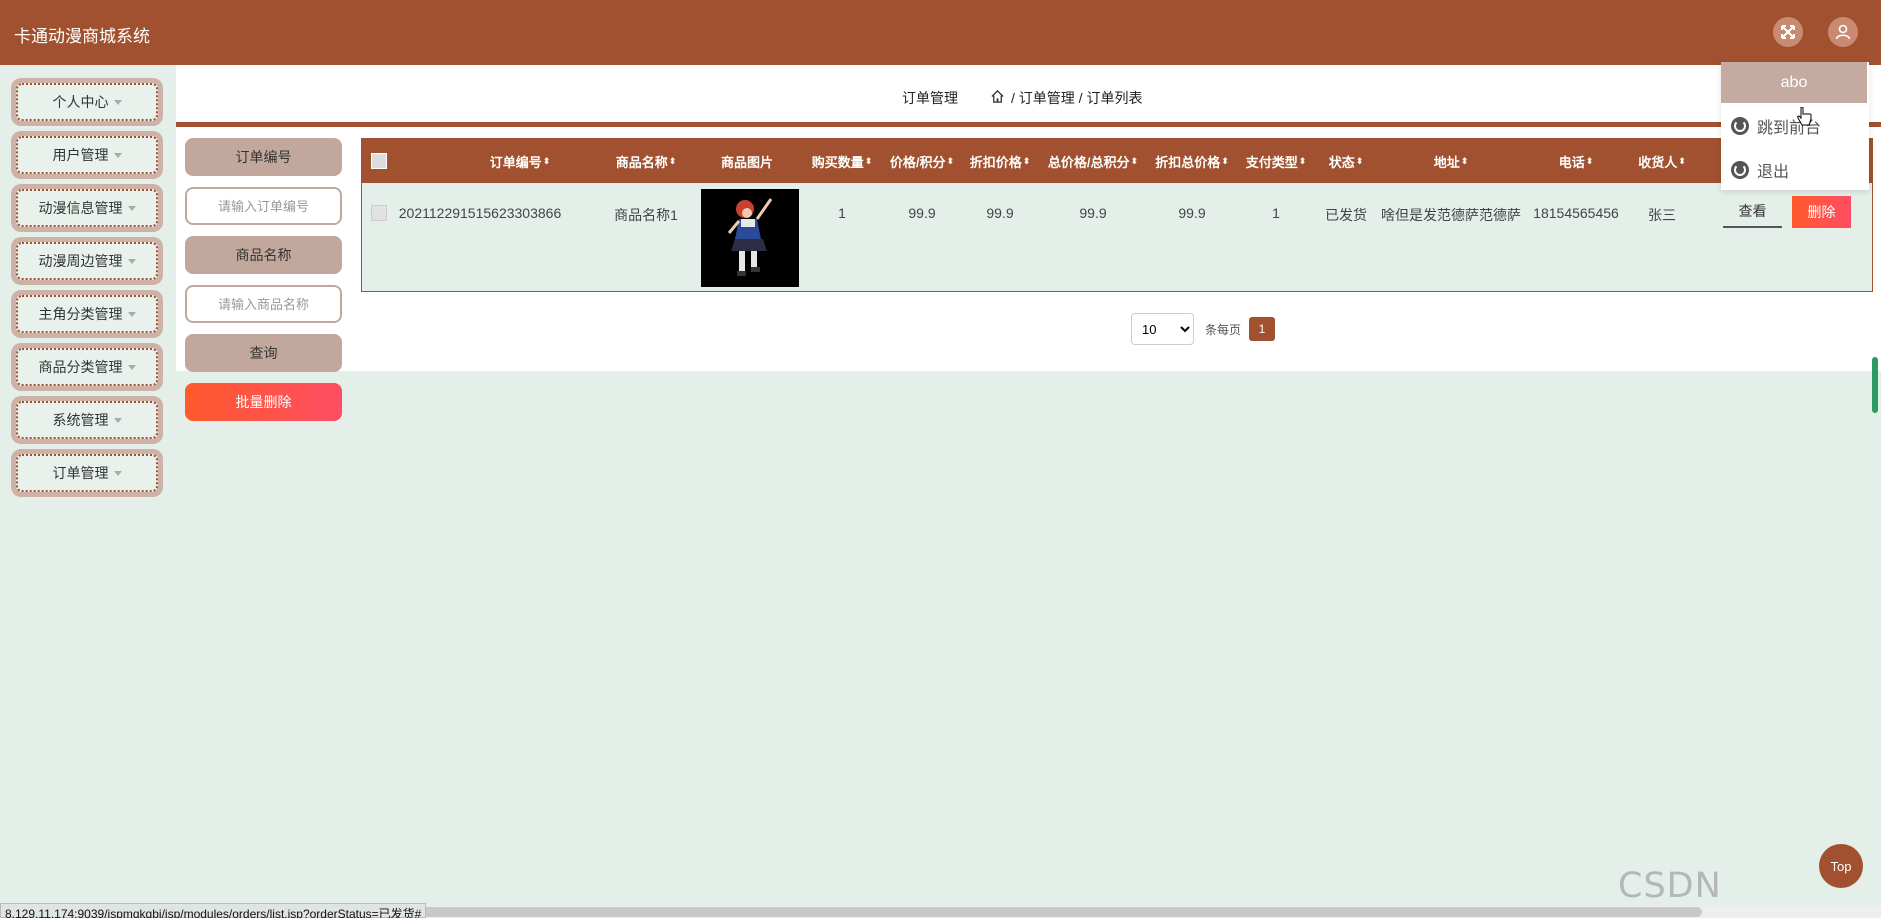 The width and height of the screenshot is (1881, 918). Describe the element at coordinates (922, 213) in the screenshot. I see `cell-price: 99.9` at that location.